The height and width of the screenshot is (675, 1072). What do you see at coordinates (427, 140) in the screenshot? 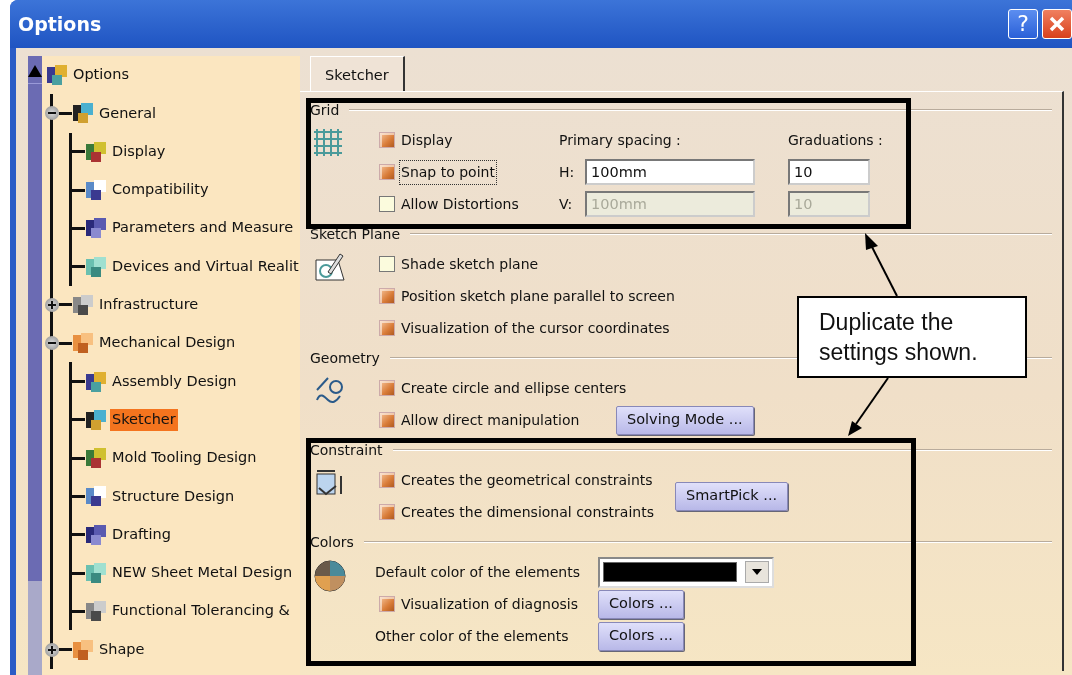
I see `checkbox-label: Display` at bounding box center [427, 140].